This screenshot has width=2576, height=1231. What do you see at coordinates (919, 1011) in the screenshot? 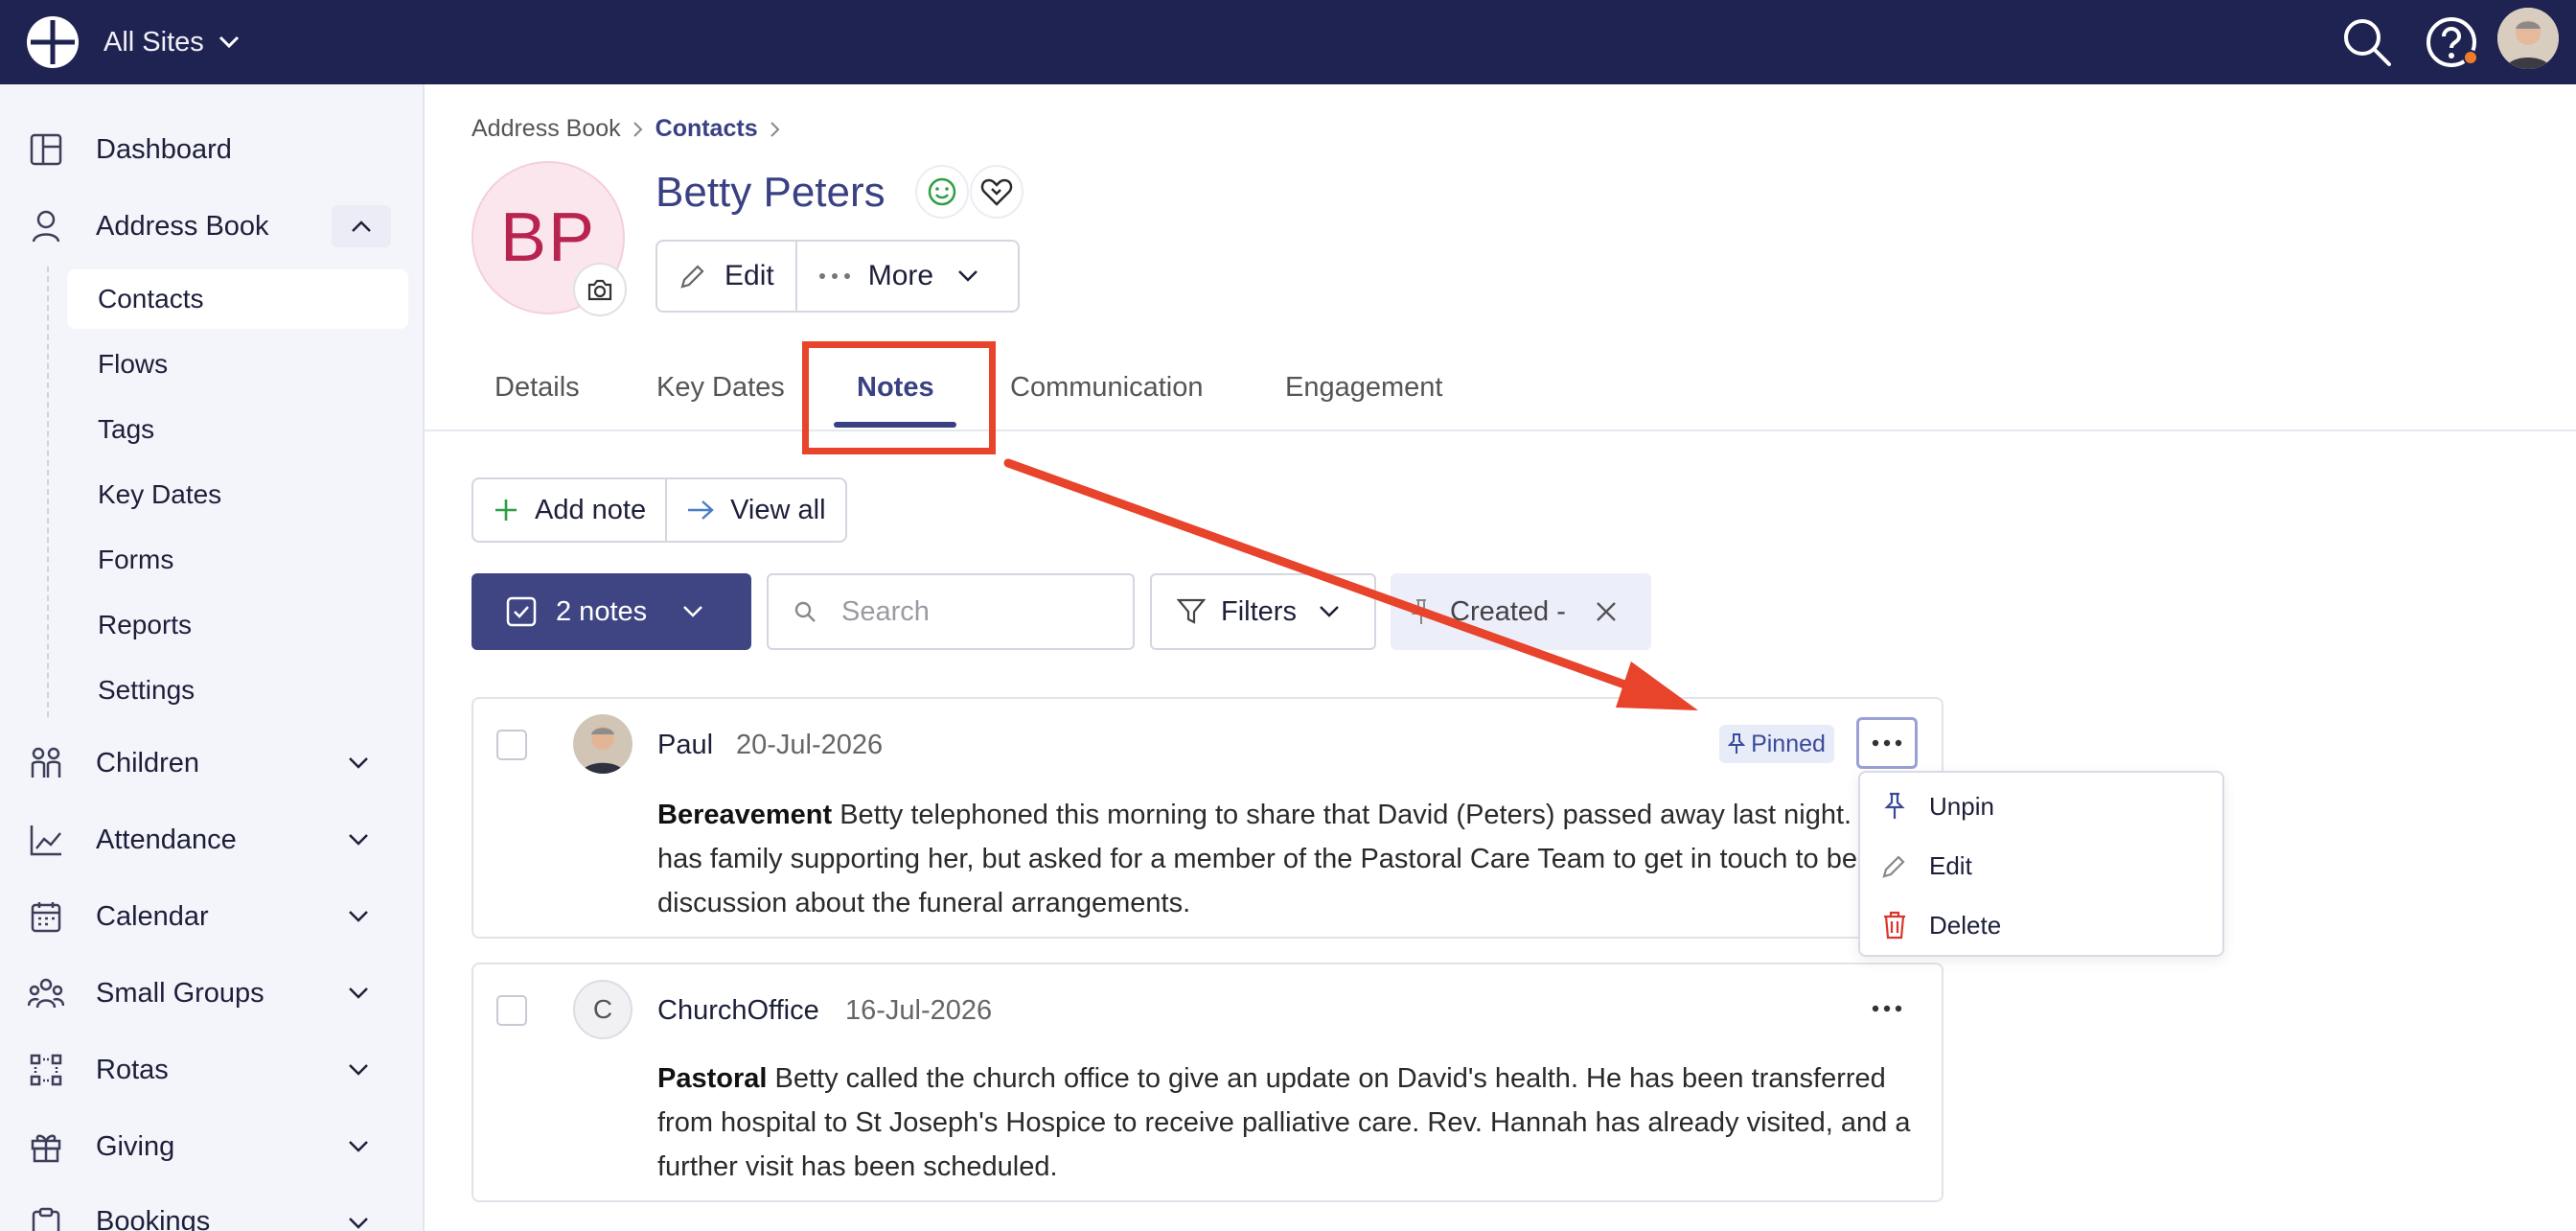
I see `note-date: 16-Jul-2026` at bounding box center [919, 1011].